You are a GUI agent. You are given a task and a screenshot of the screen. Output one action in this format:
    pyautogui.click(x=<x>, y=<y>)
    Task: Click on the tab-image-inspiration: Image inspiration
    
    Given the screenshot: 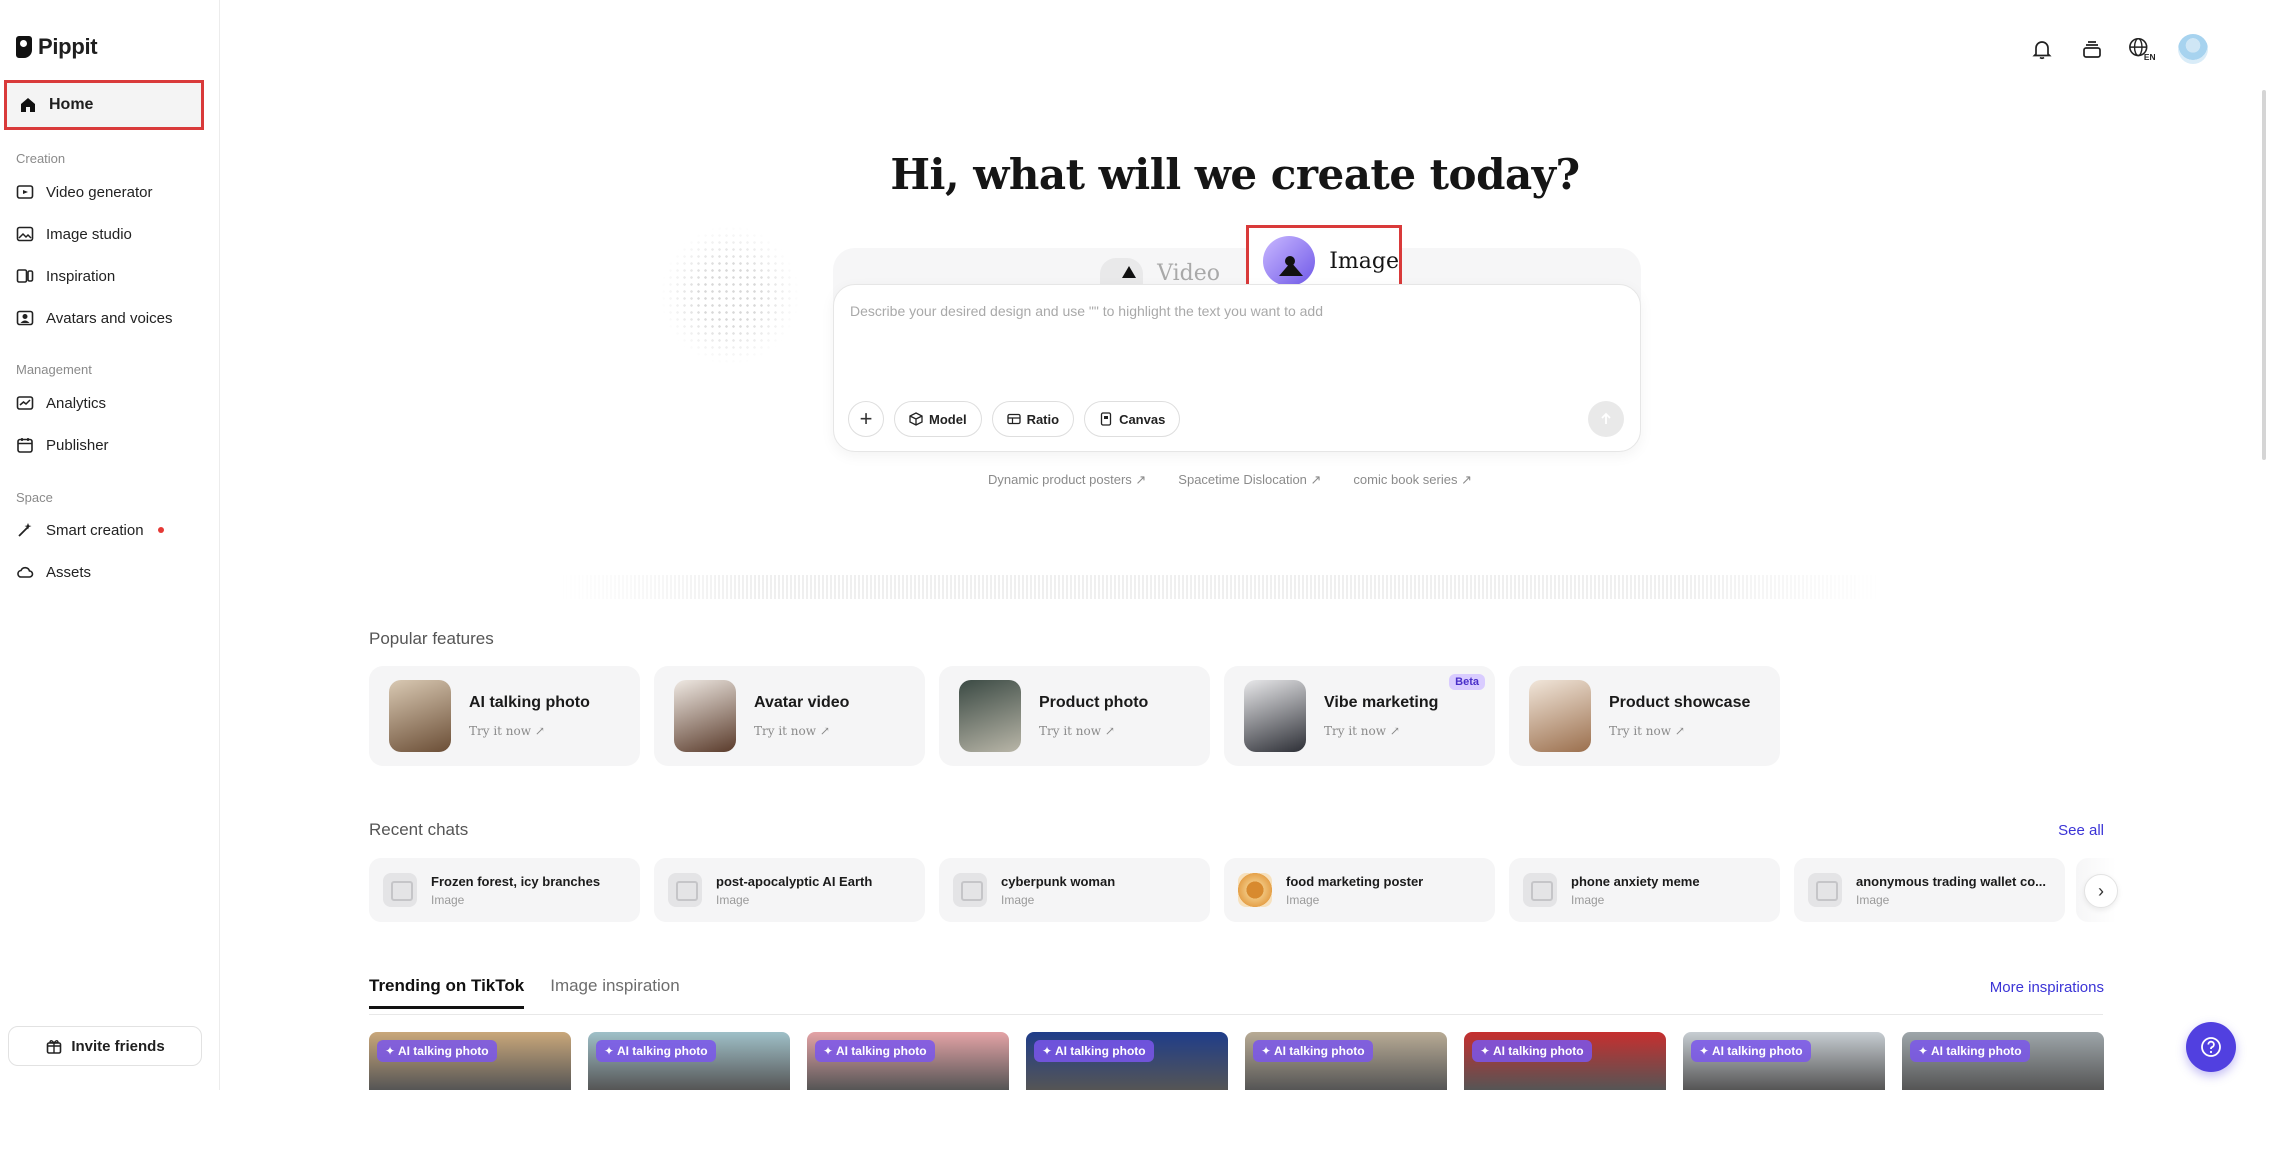 What is the action you would take?
    pyautogui.click(x=614, y=992)
    